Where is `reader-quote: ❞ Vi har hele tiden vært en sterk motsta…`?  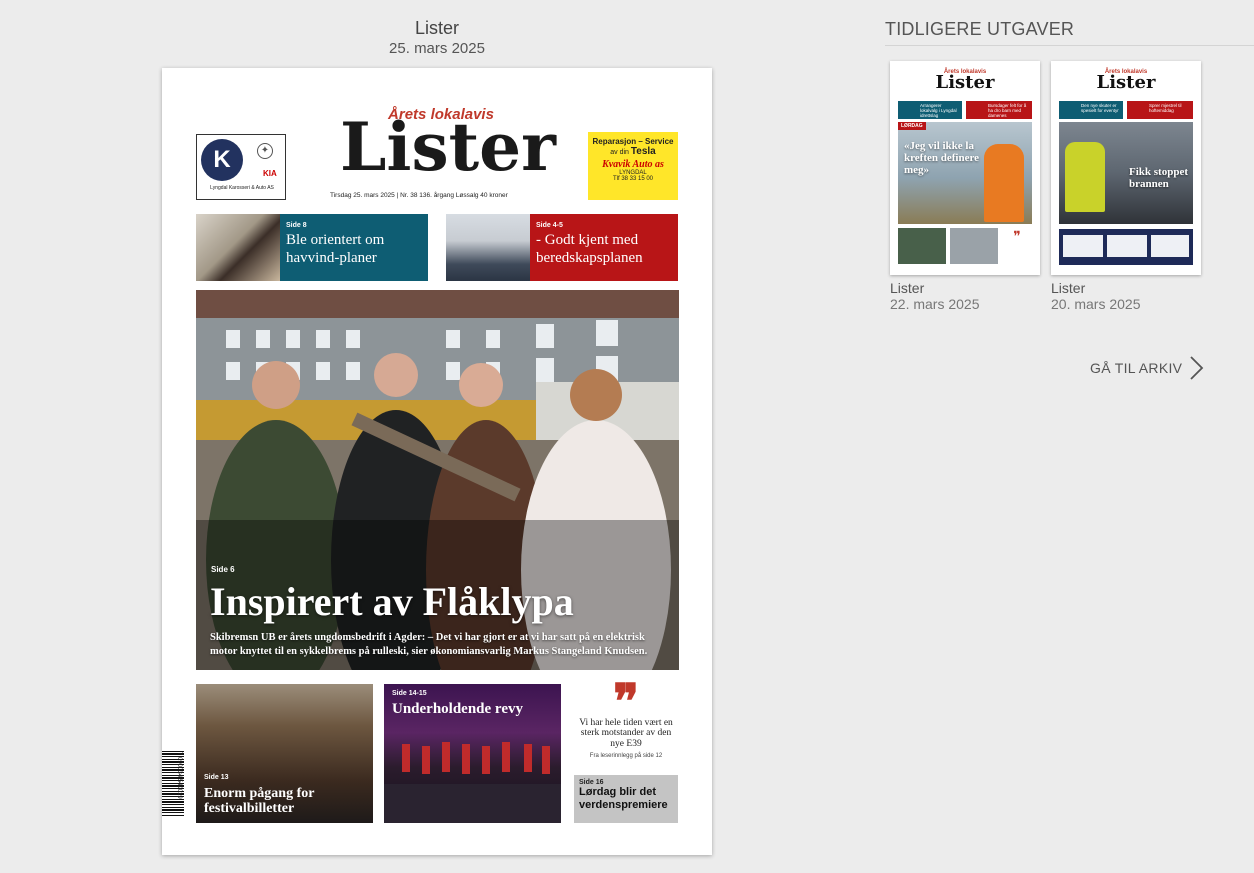
reader-quote: ❞ Vi har hele tiden vært en sterk motsta… is located at coordinates (626, 718).